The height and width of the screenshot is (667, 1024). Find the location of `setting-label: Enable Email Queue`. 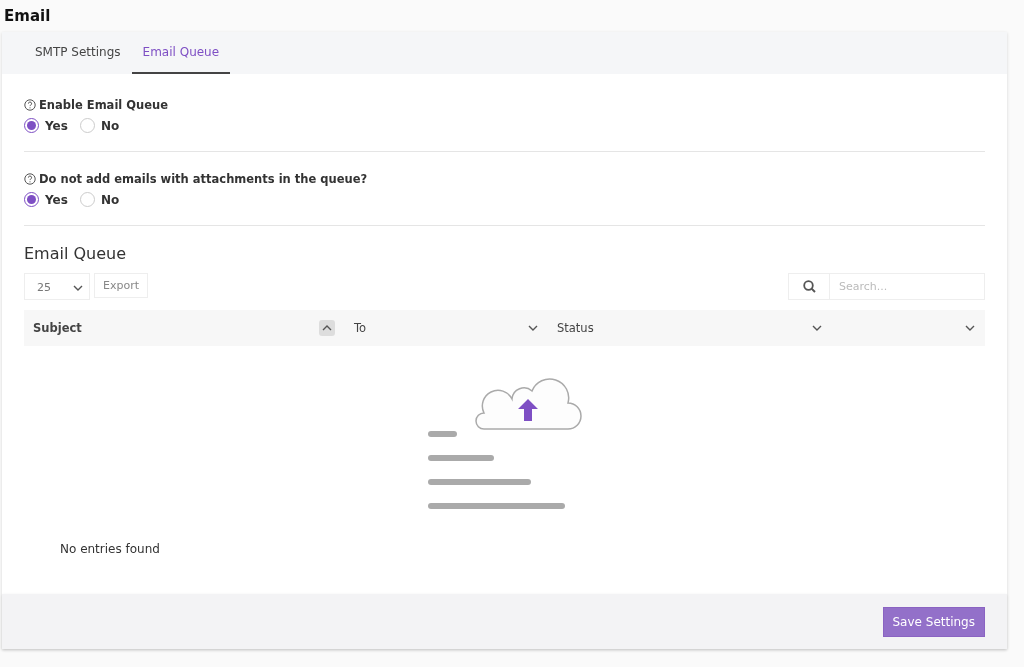

setting-label: Enable Email Queue is located at coordinates (103, 105).